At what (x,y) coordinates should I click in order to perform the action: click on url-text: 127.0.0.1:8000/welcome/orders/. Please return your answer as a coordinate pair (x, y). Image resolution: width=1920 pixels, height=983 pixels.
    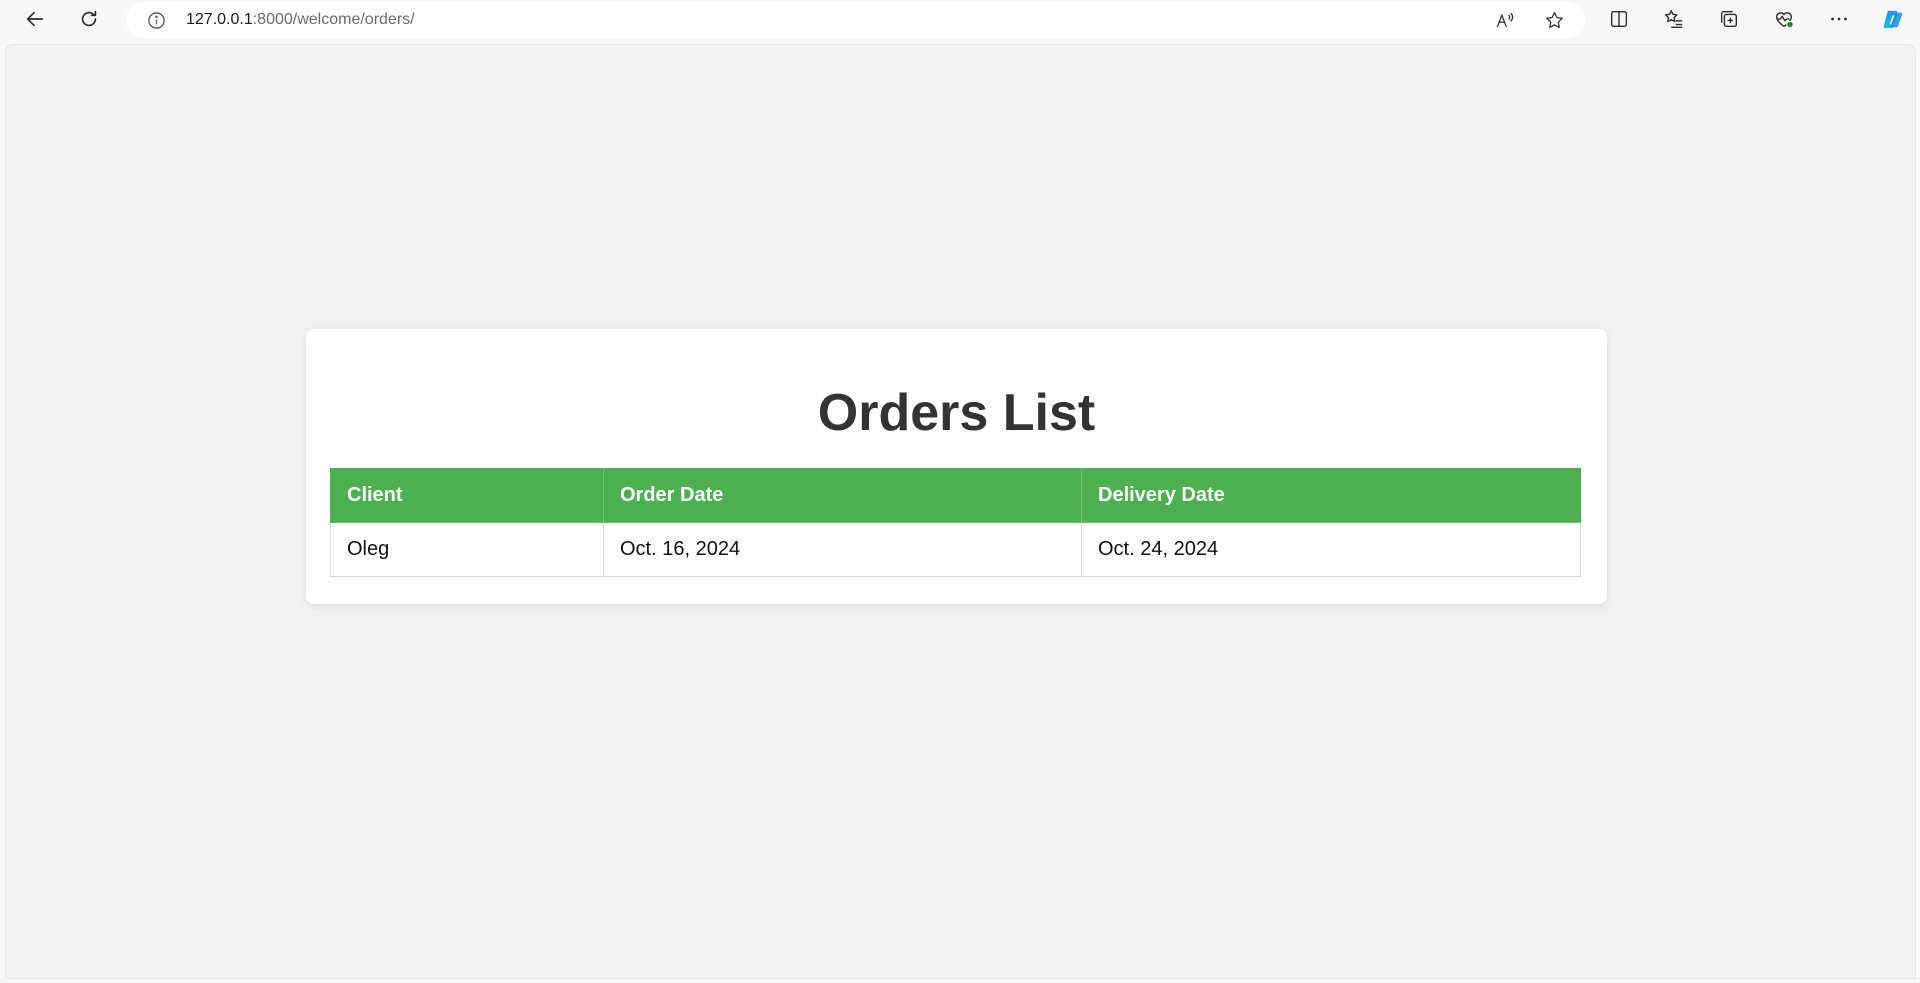
    Looking at the image, I should click on (300, 20).